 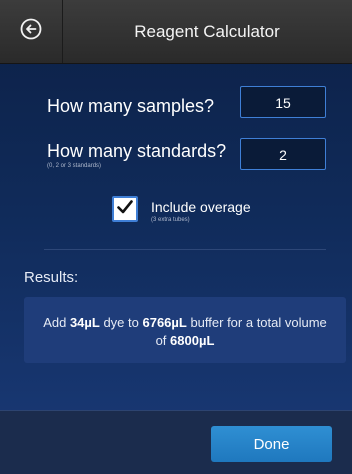 What do you see at coordinates (131, 106) in the screenshot?
I see `samples-label: How many samples?` at bounding box center [131, 106].